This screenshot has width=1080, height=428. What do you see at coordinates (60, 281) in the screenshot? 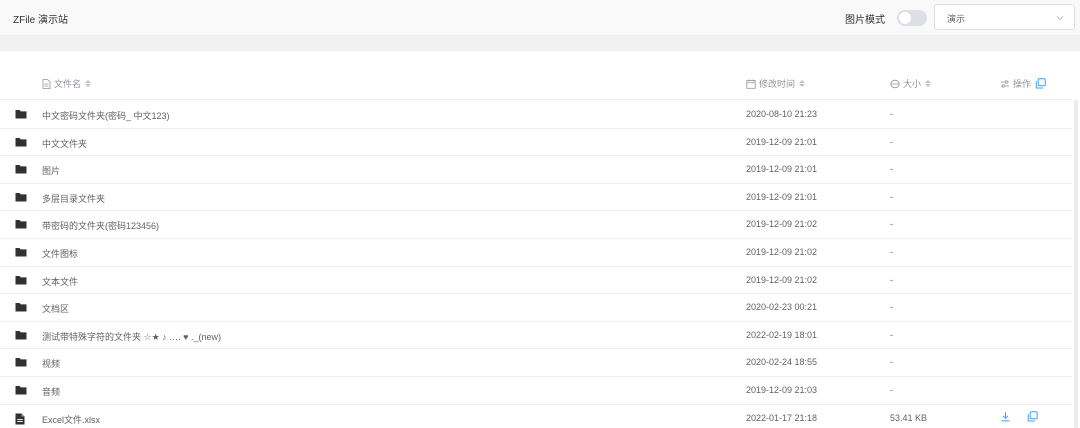
I see `file-name: 文本文件` at bounding box center [60, 281].